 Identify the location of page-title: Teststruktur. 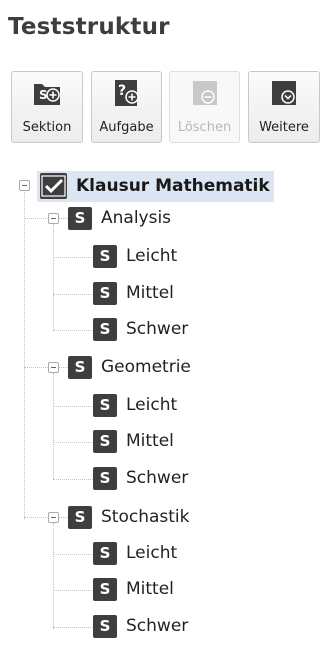
(89, 27).